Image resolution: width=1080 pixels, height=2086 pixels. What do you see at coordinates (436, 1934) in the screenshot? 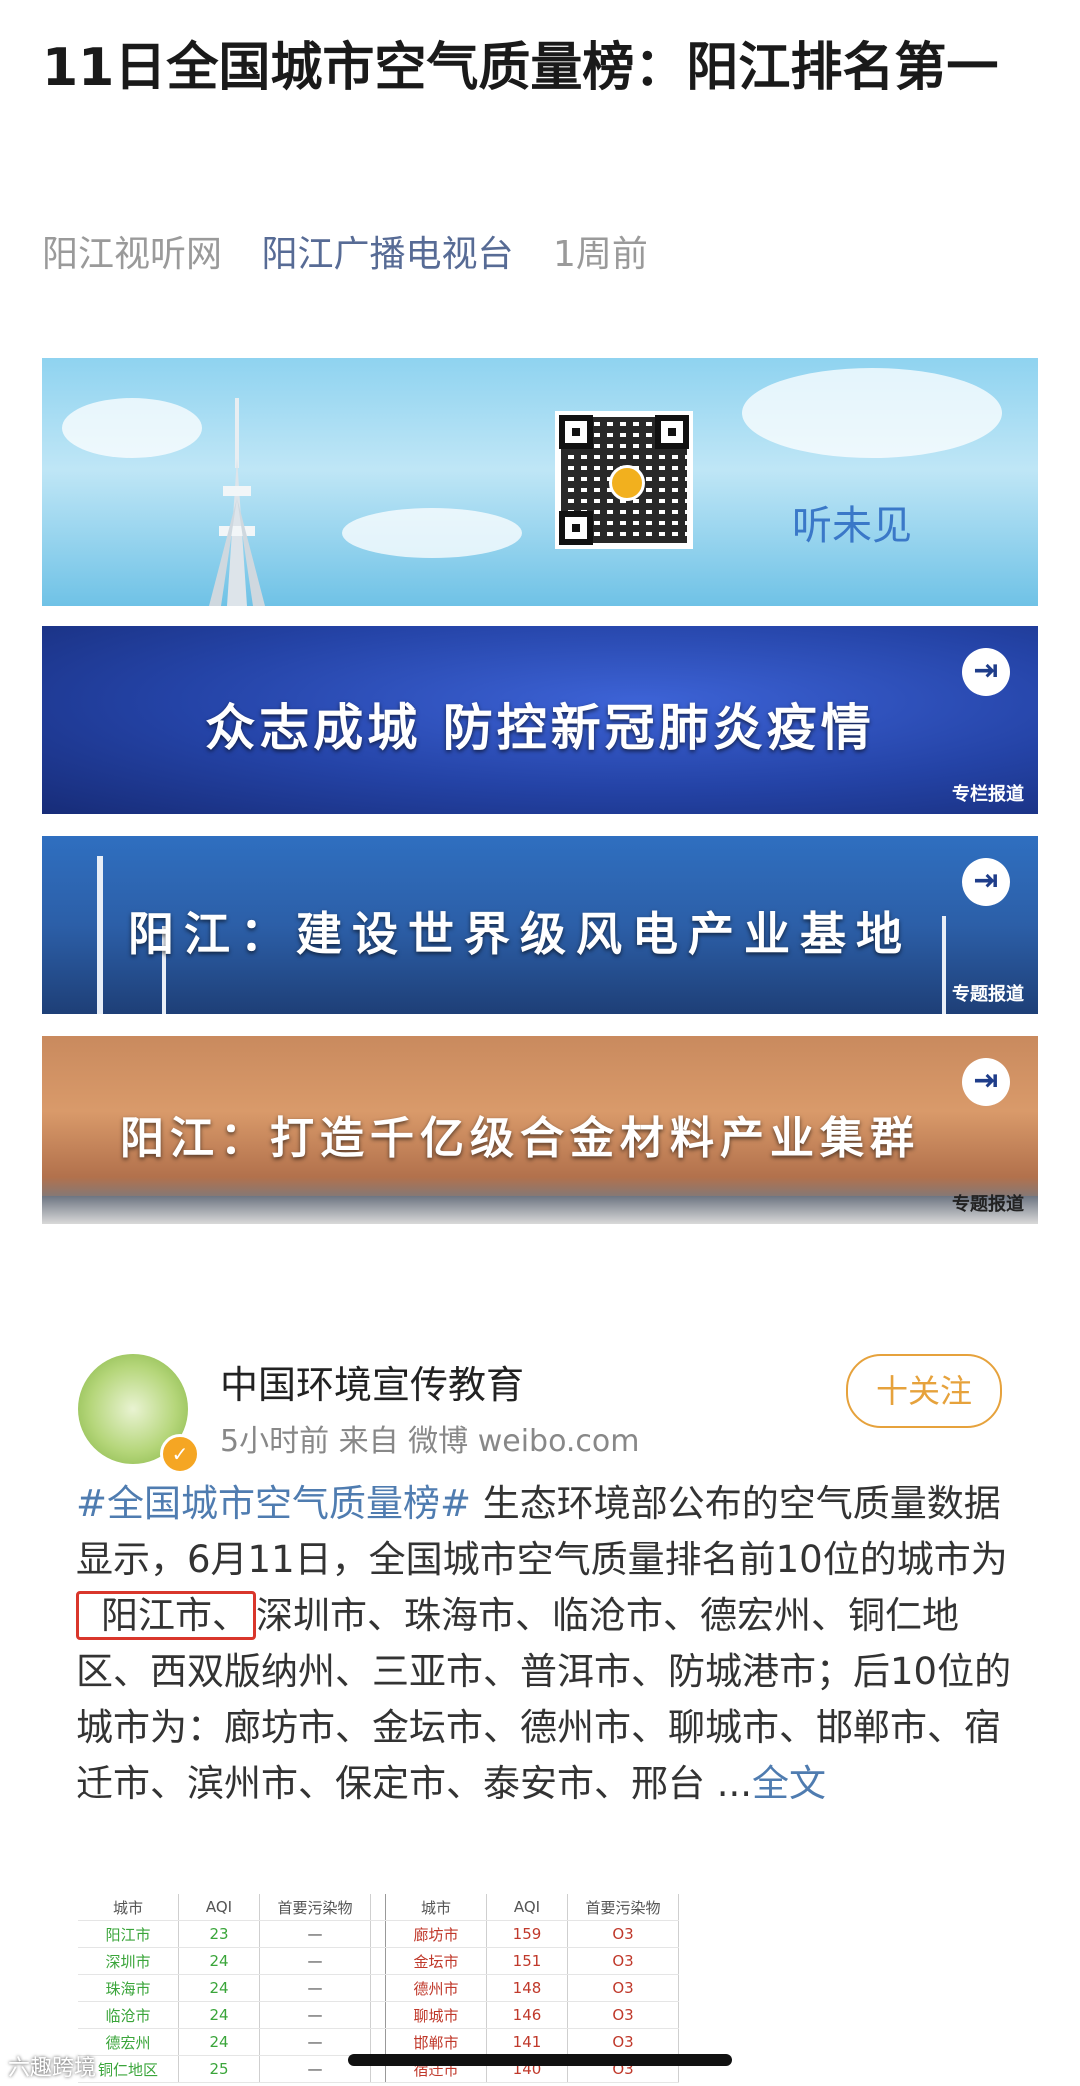
I see `table-cell: 廊坊市` at bounding box center [436, 1934].